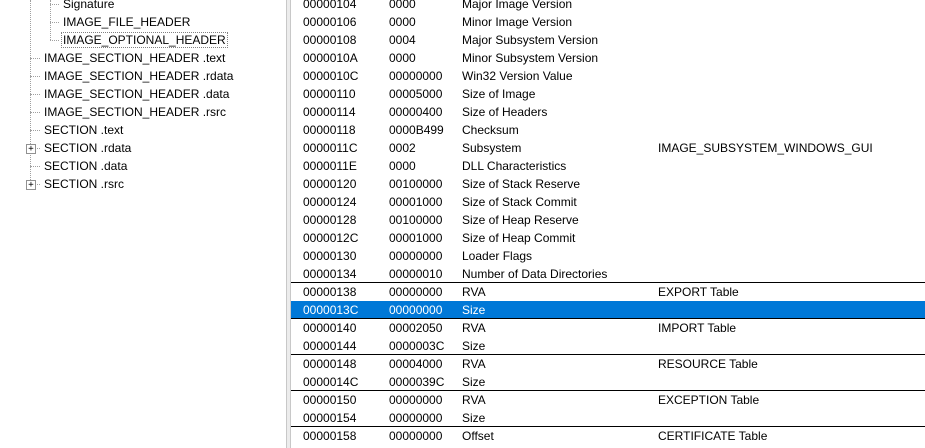  I want to click on tree-node-label: IMAGE_SECTION_HEADER .rsrc, so click(135, 112).